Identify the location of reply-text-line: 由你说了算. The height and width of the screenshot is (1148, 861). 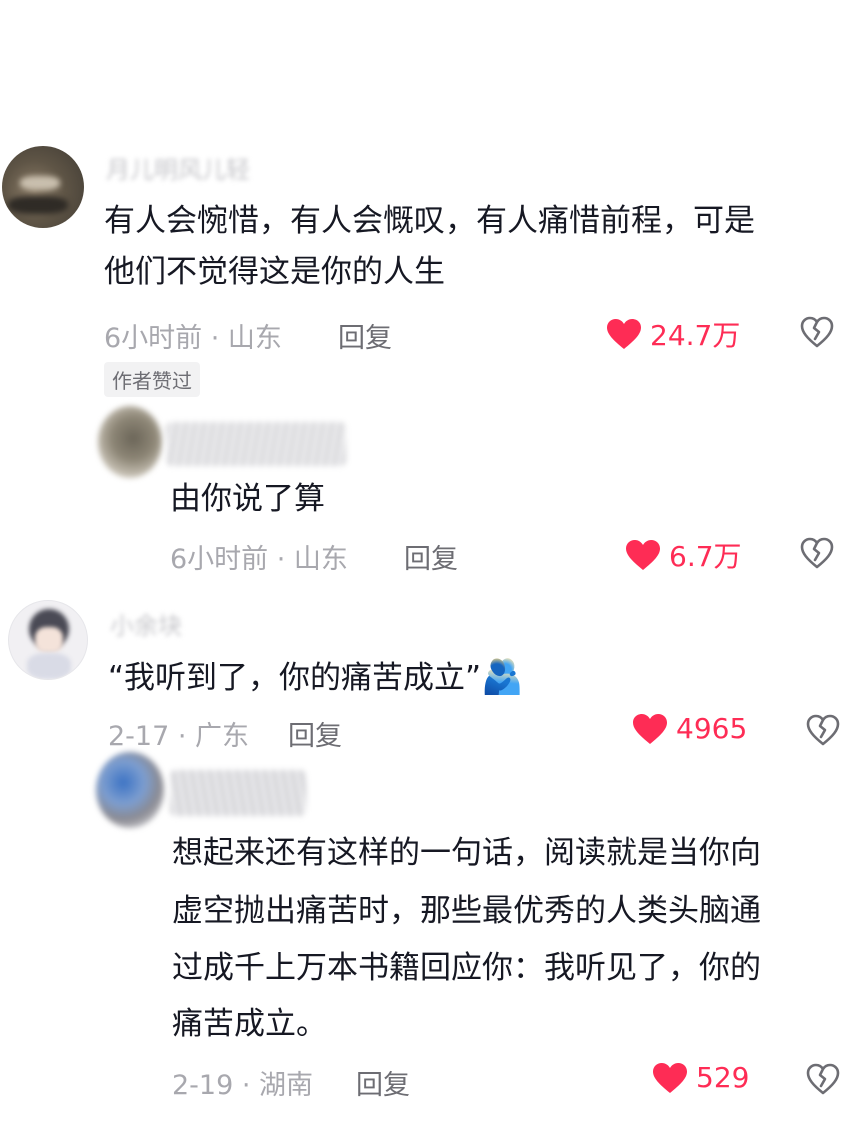
(247, 499).